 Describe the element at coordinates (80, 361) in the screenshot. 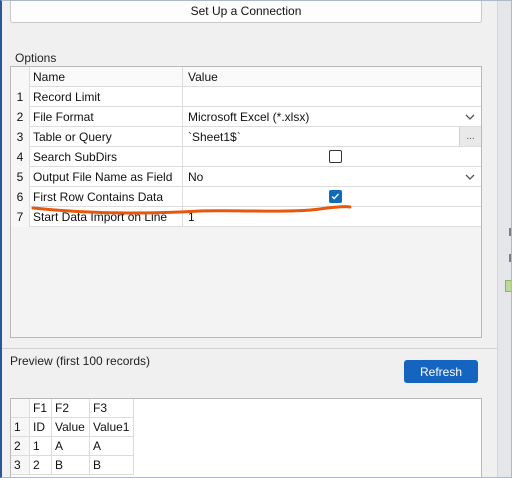

I see `preview-title: Preview (first 100 records)` at that location.